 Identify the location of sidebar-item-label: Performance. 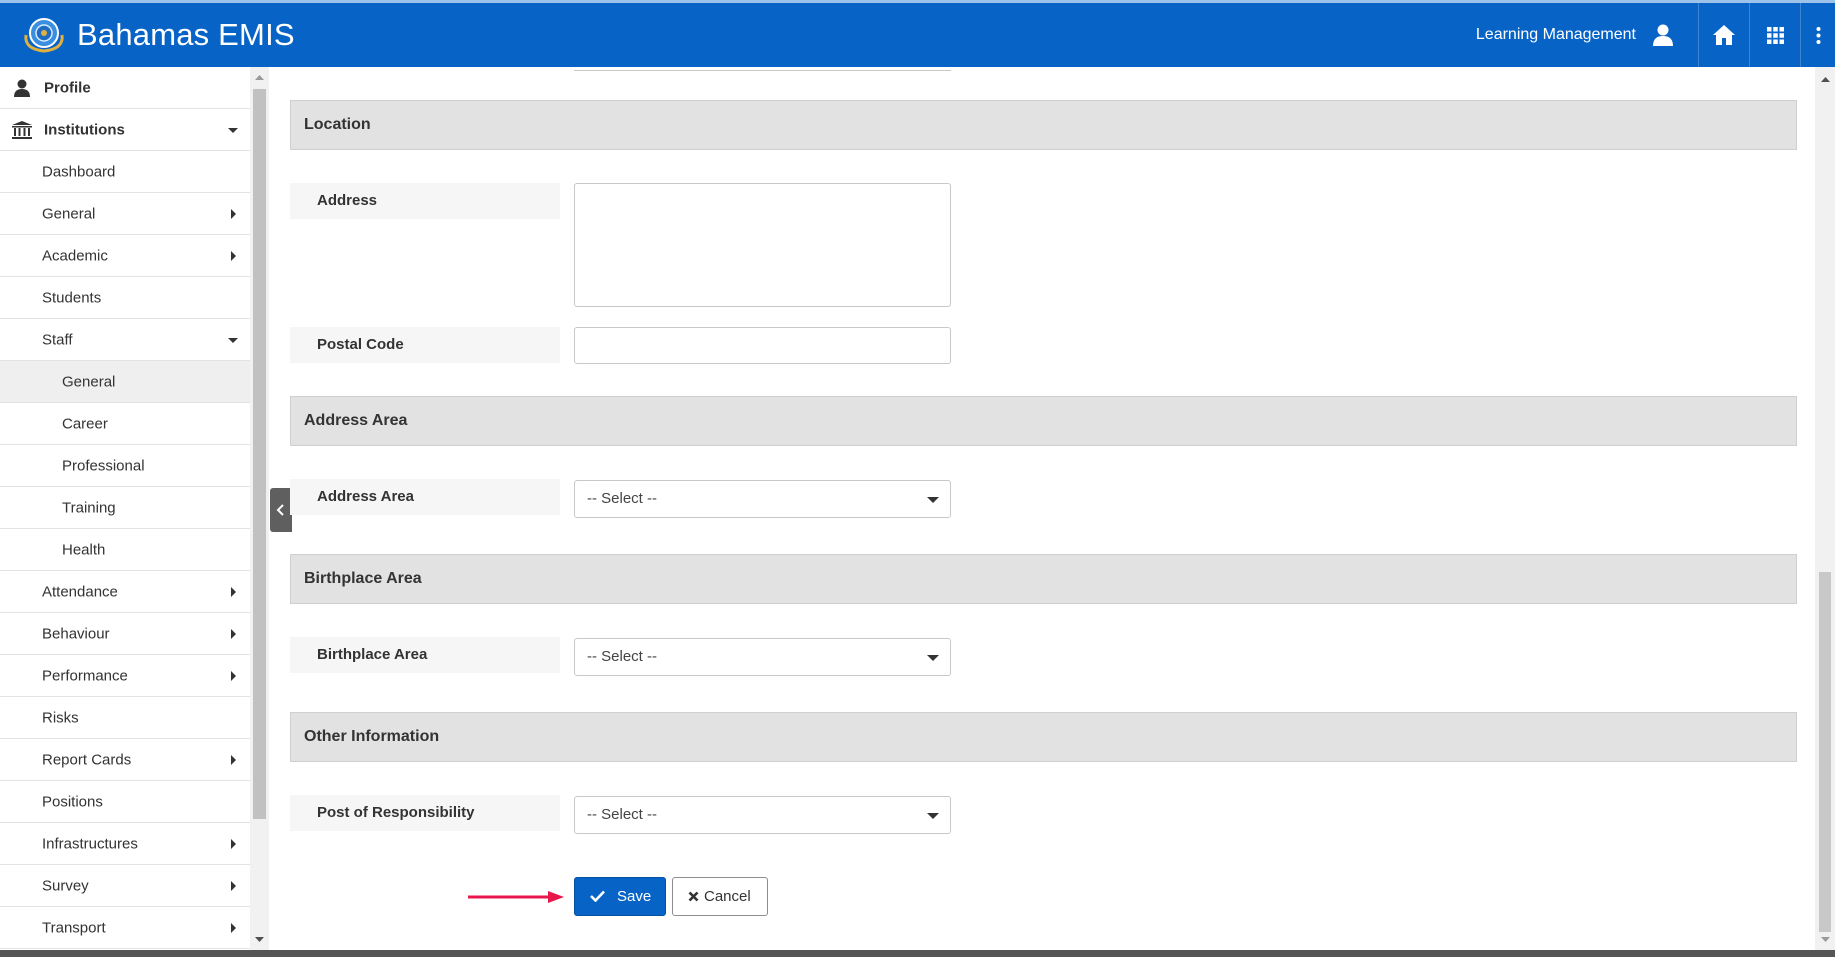
(85, 675).